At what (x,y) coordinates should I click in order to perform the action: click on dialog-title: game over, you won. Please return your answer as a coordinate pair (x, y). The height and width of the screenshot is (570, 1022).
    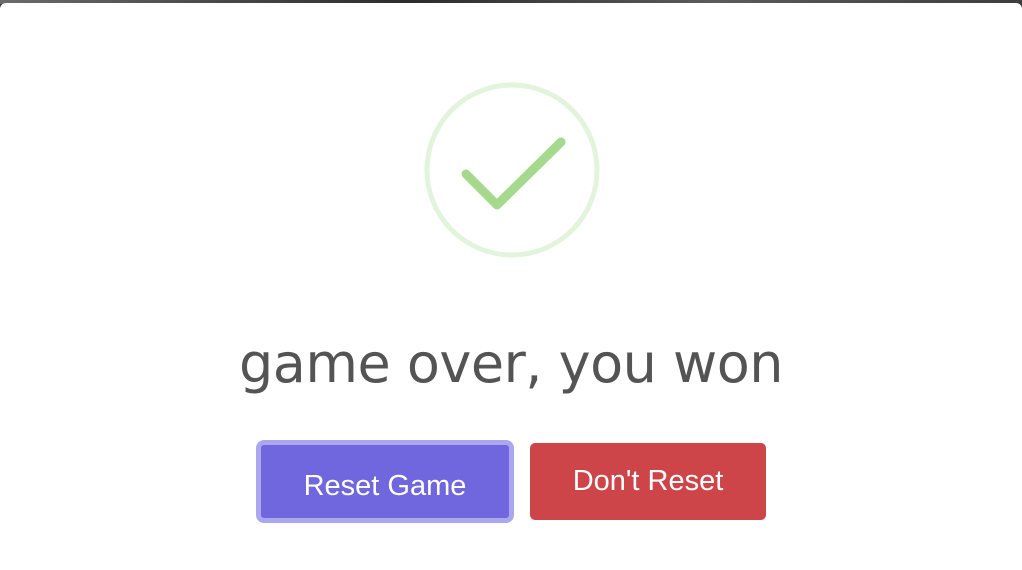
    Looking at the image, I should click on (511, 363).